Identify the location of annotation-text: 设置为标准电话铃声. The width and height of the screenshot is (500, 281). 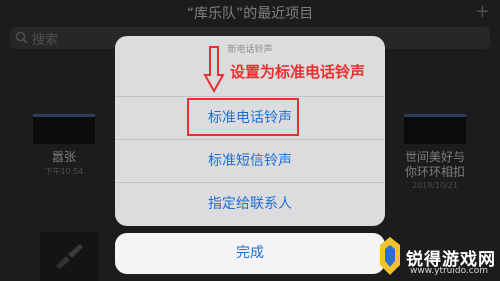
(298, 72).